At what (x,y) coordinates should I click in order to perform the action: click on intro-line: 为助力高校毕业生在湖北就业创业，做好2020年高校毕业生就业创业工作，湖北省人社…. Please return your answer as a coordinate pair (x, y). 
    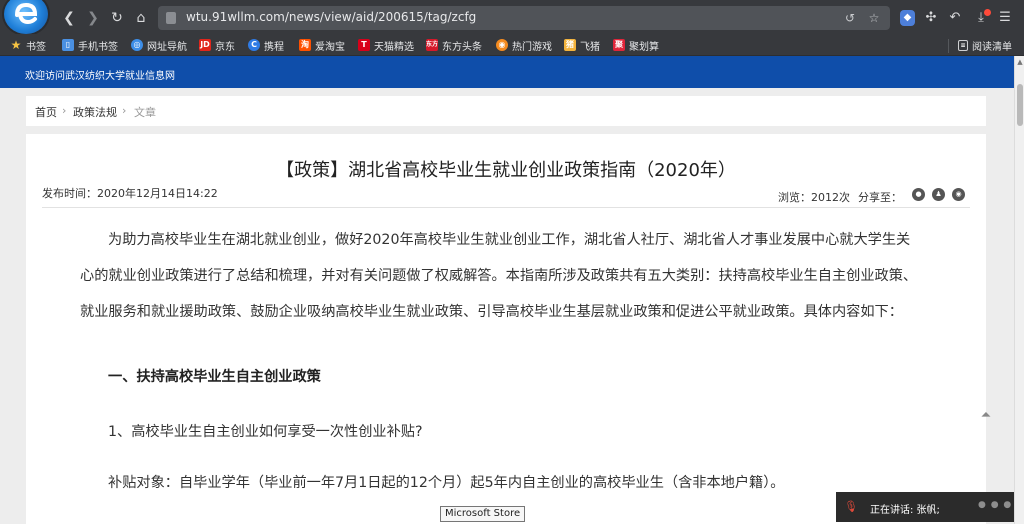
    Looking at the image, I should click on (509, 240).